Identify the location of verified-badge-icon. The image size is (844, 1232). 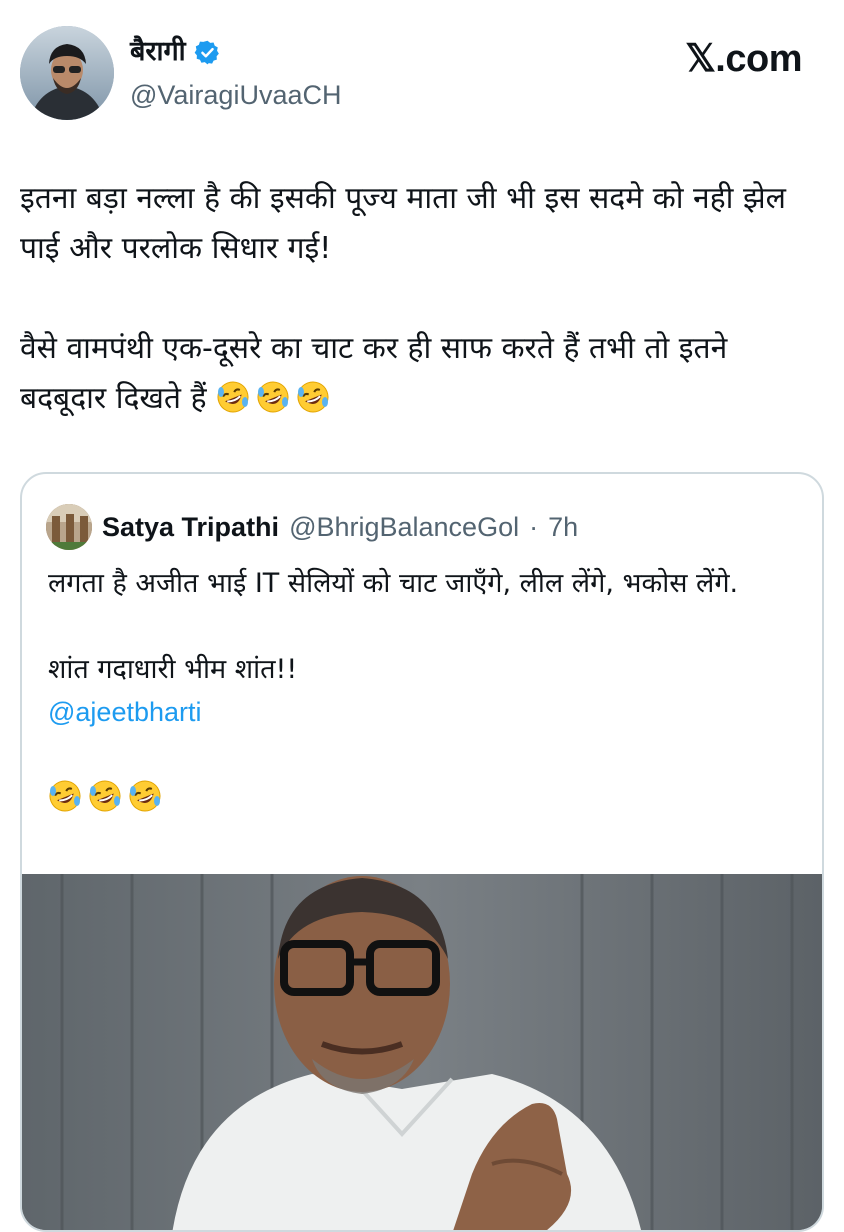
(207, 52).